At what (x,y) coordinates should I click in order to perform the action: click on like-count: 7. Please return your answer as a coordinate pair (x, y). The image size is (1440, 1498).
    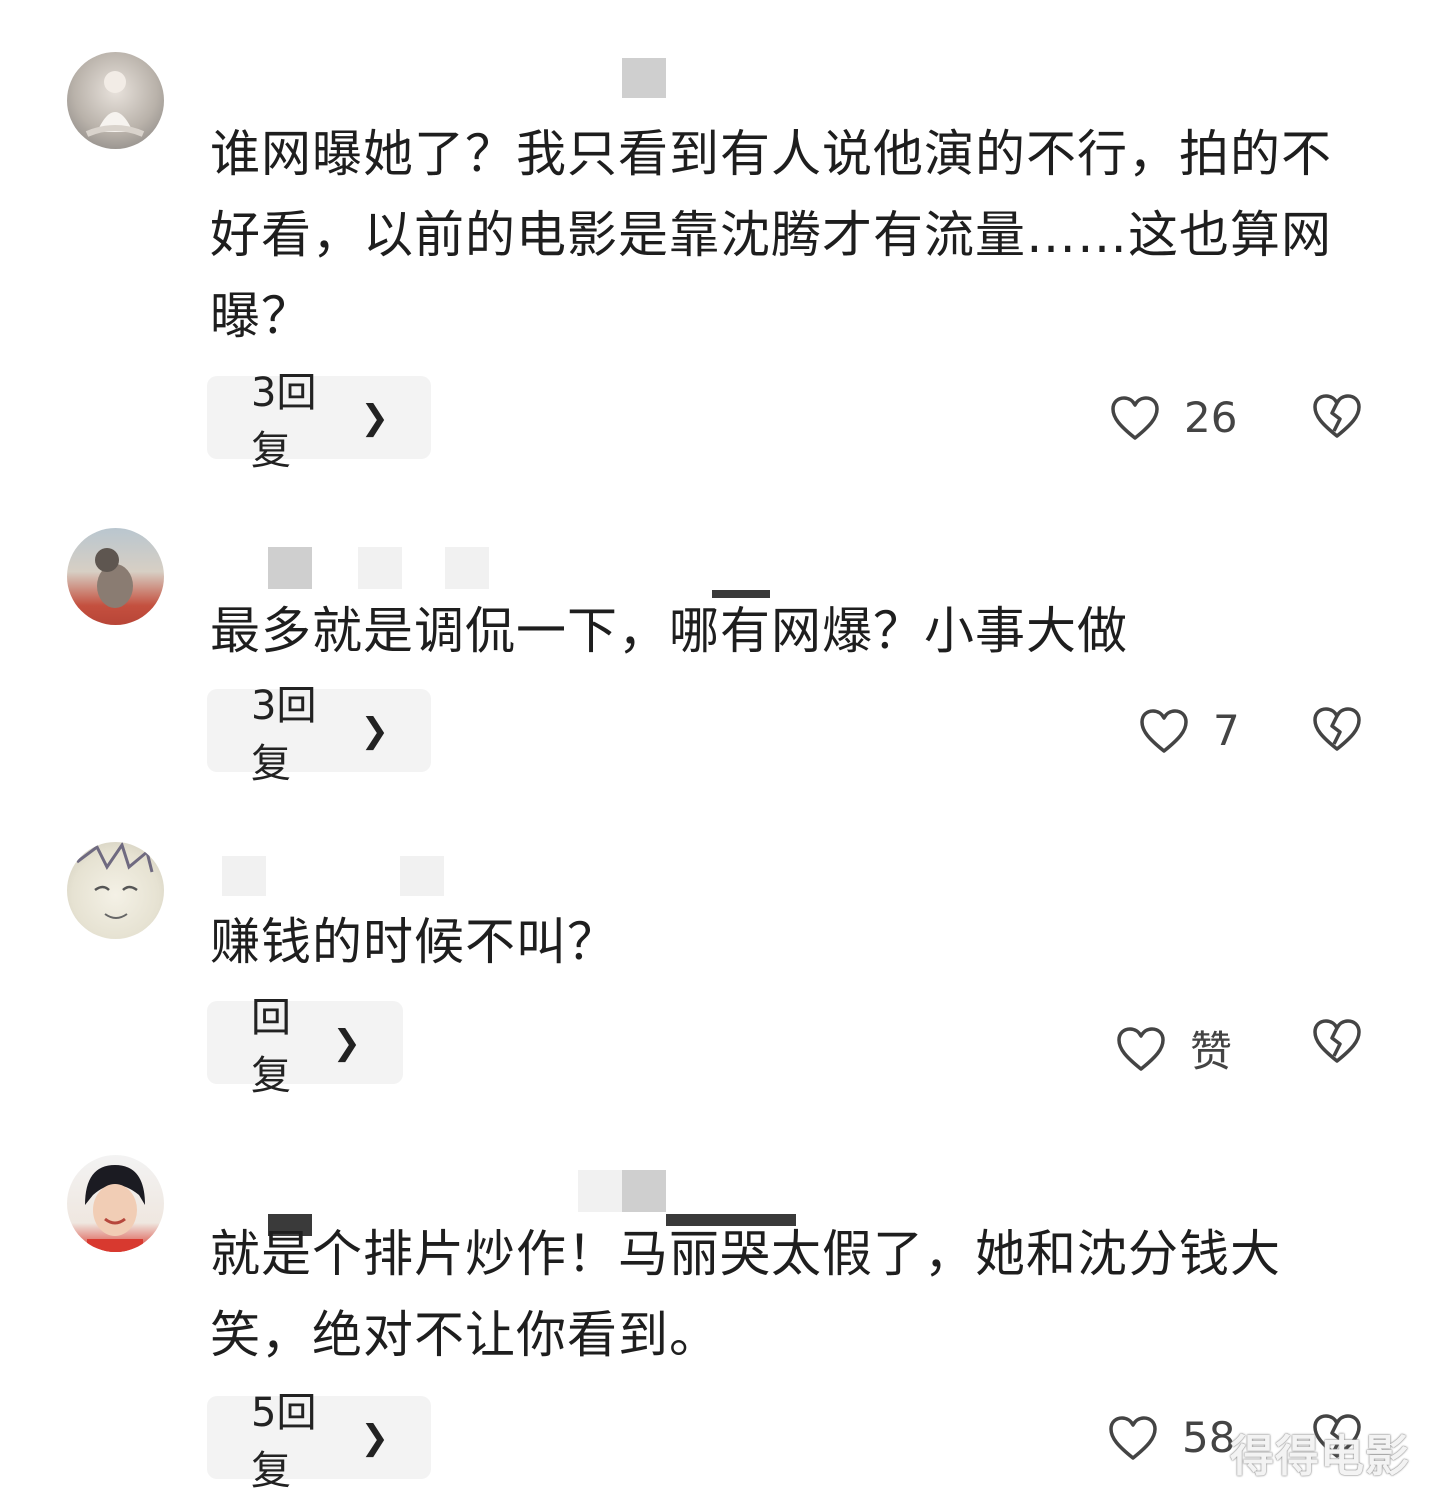
    Looking at the image, I should click on (1226, 730).